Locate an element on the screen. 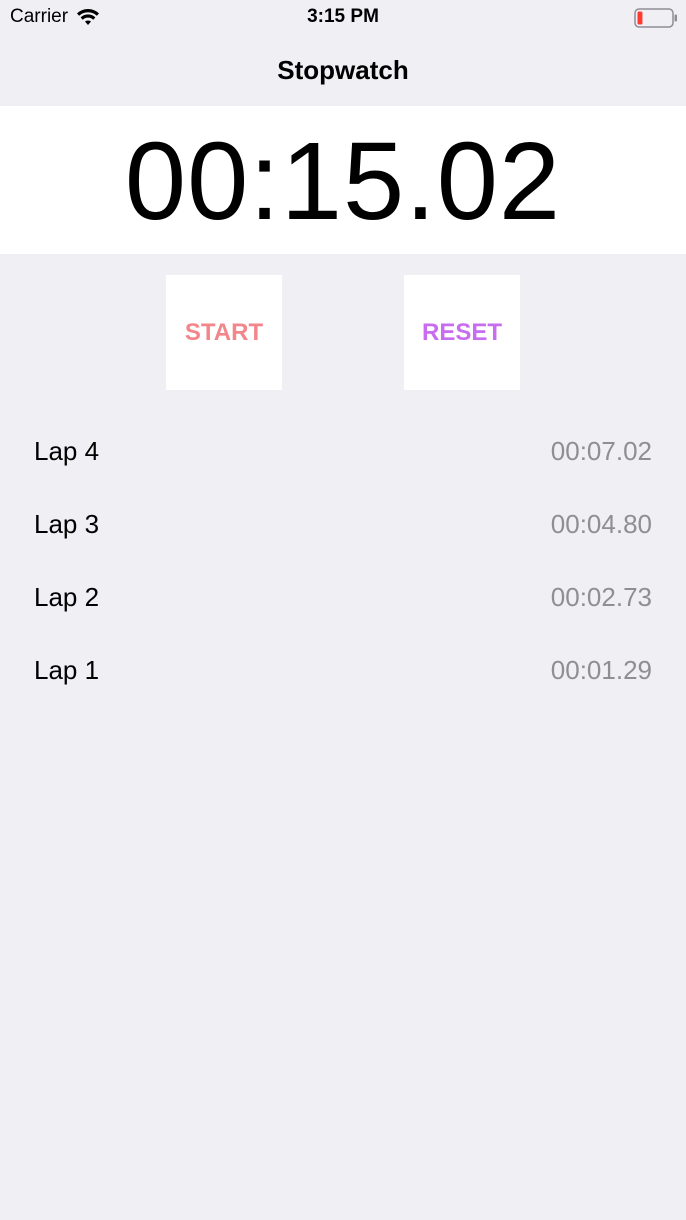  lap-label: Lap 3 is located at coordinates (67, 524).